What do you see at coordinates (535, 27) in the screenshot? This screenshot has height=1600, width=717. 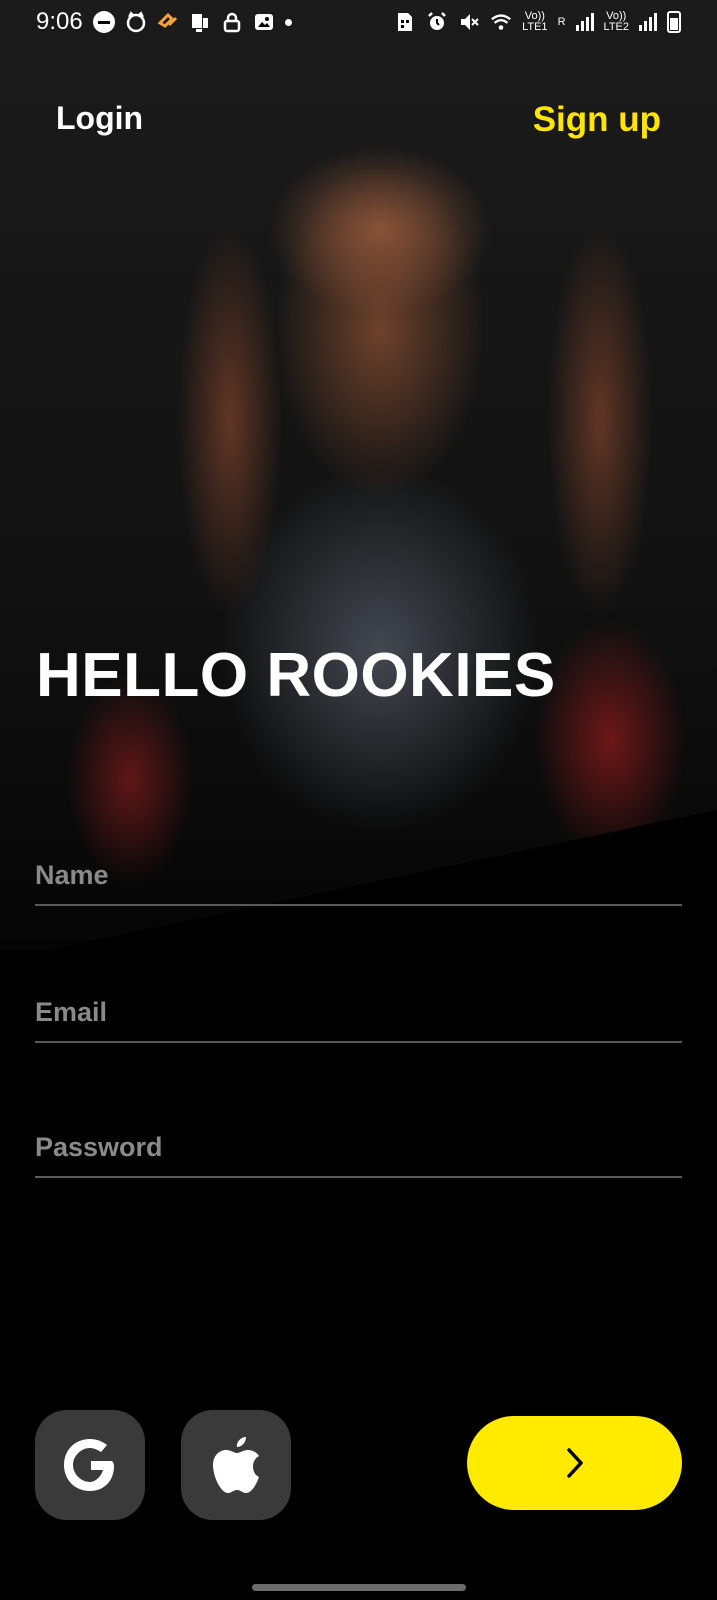 I see `network-1-type: LTE1` at bounding box center [535, 27].